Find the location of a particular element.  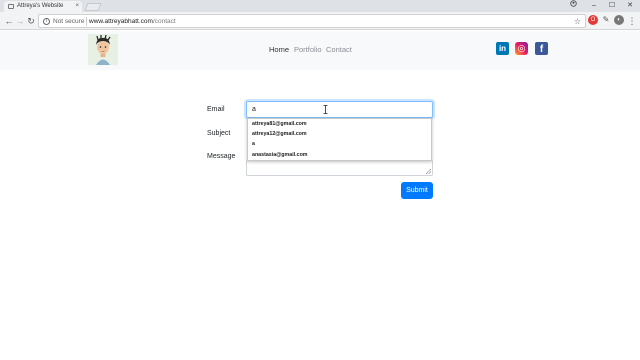

profile-icon is located at coordinates (573, 6).